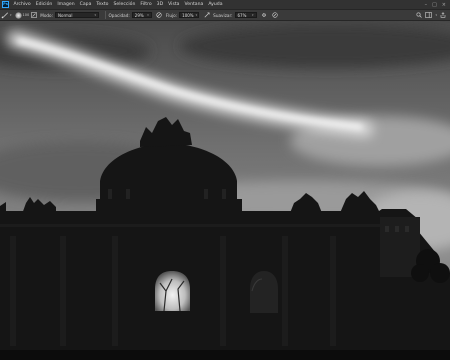  Describe the element at coordinates (105, 15) in the screenshot. I see `divider` at that location.